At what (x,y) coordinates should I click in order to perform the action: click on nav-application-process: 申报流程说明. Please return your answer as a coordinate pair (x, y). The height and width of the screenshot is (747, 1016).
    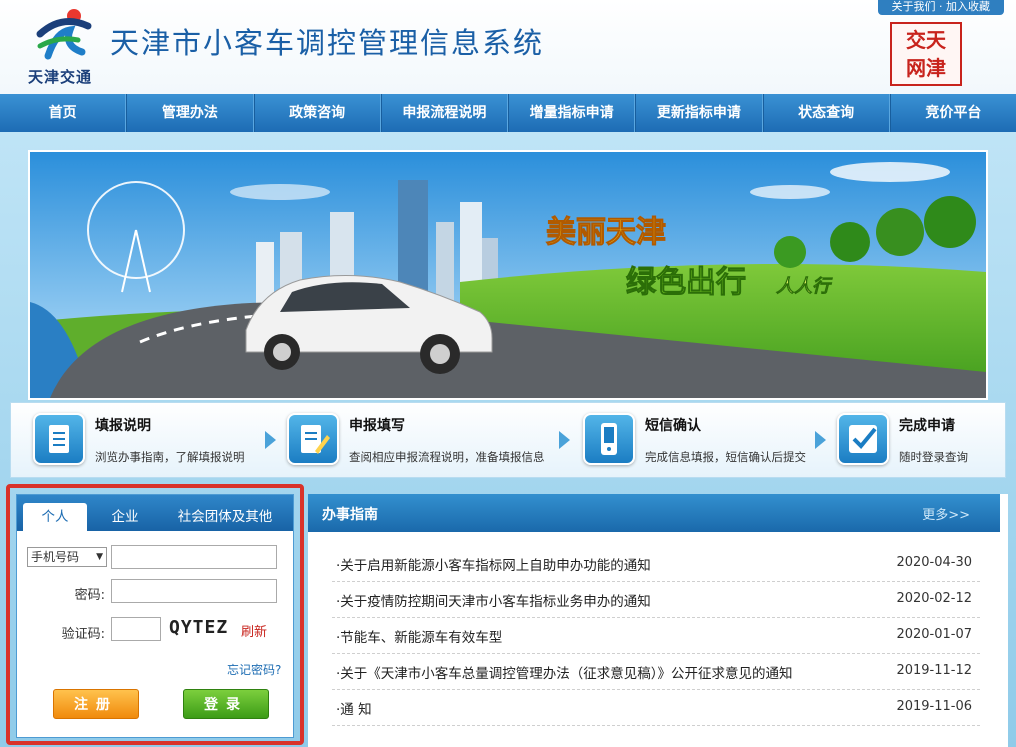
    Looking at the image, I should click on (444, 113).